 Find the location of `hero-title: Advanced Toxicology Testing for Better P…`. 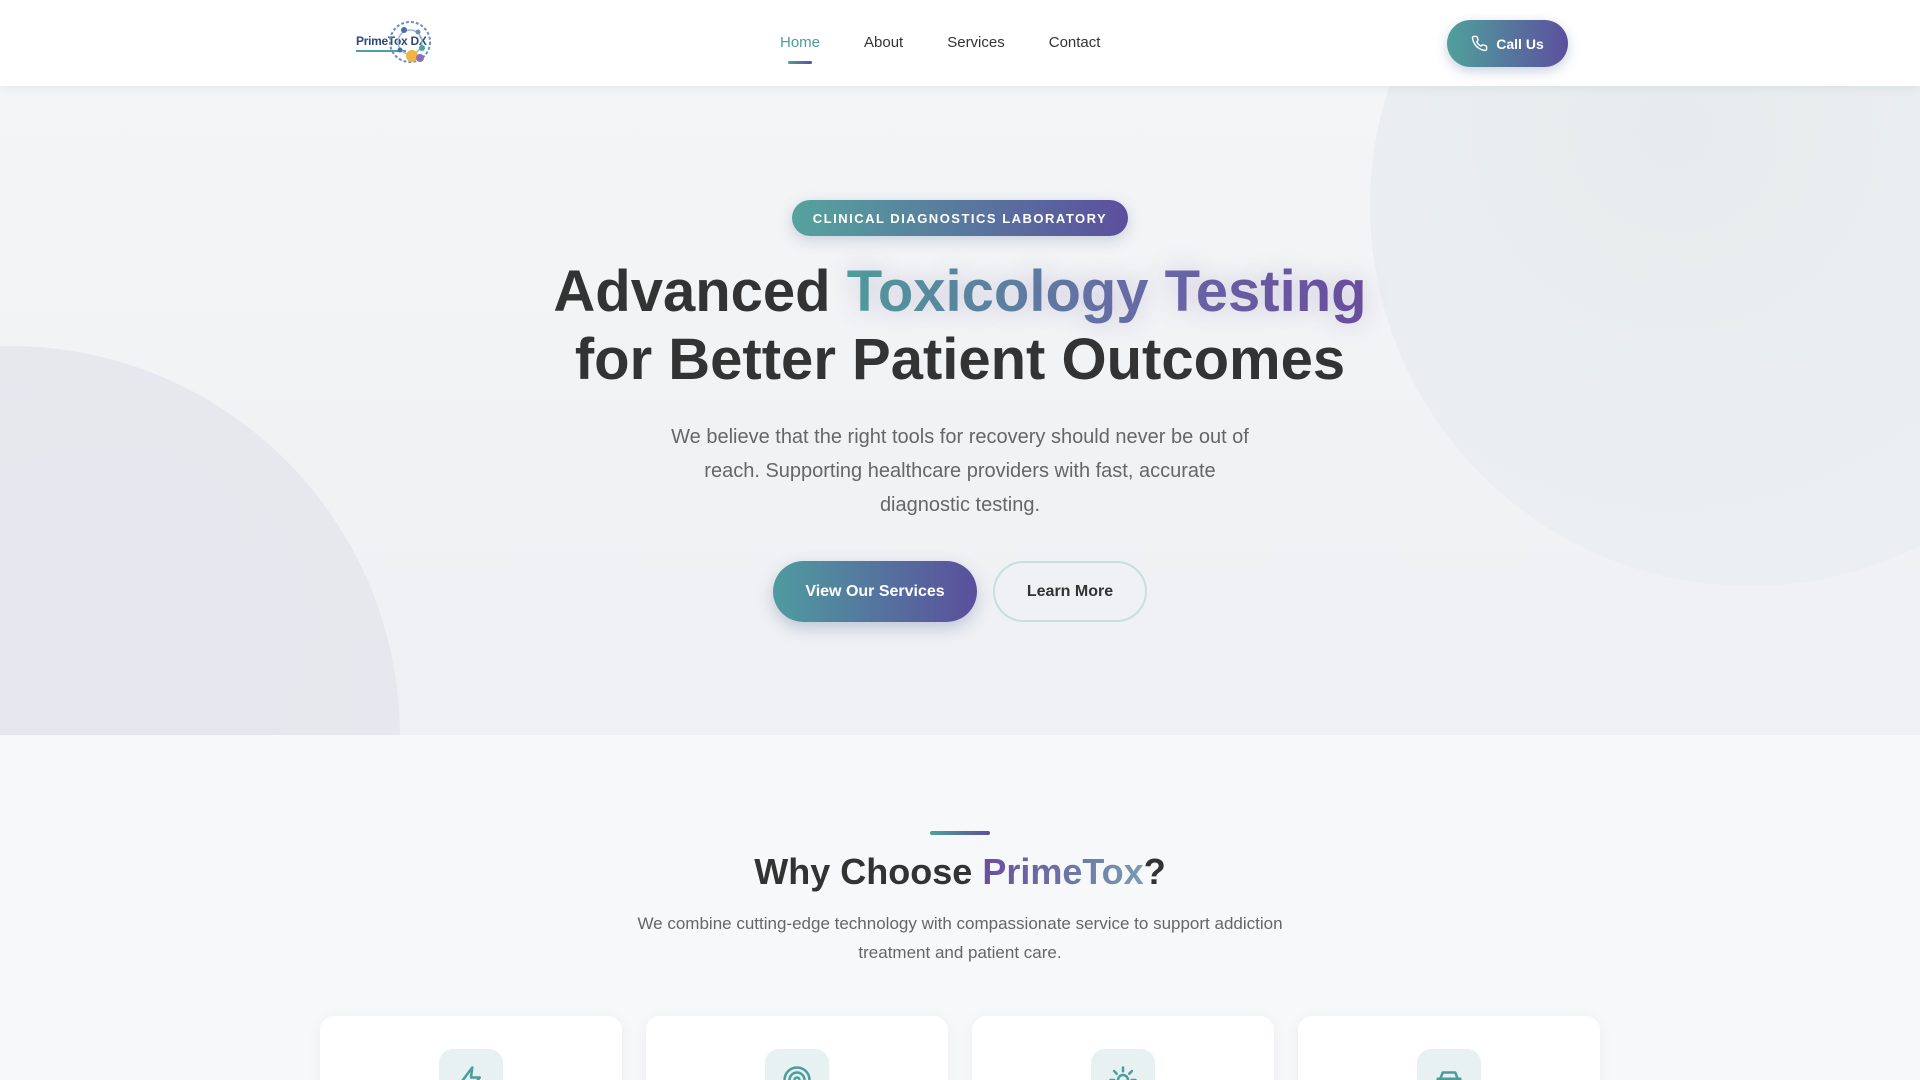

hero-title: Advanced Toxicology Testing for Better P… is located at coordinates (960, 325).